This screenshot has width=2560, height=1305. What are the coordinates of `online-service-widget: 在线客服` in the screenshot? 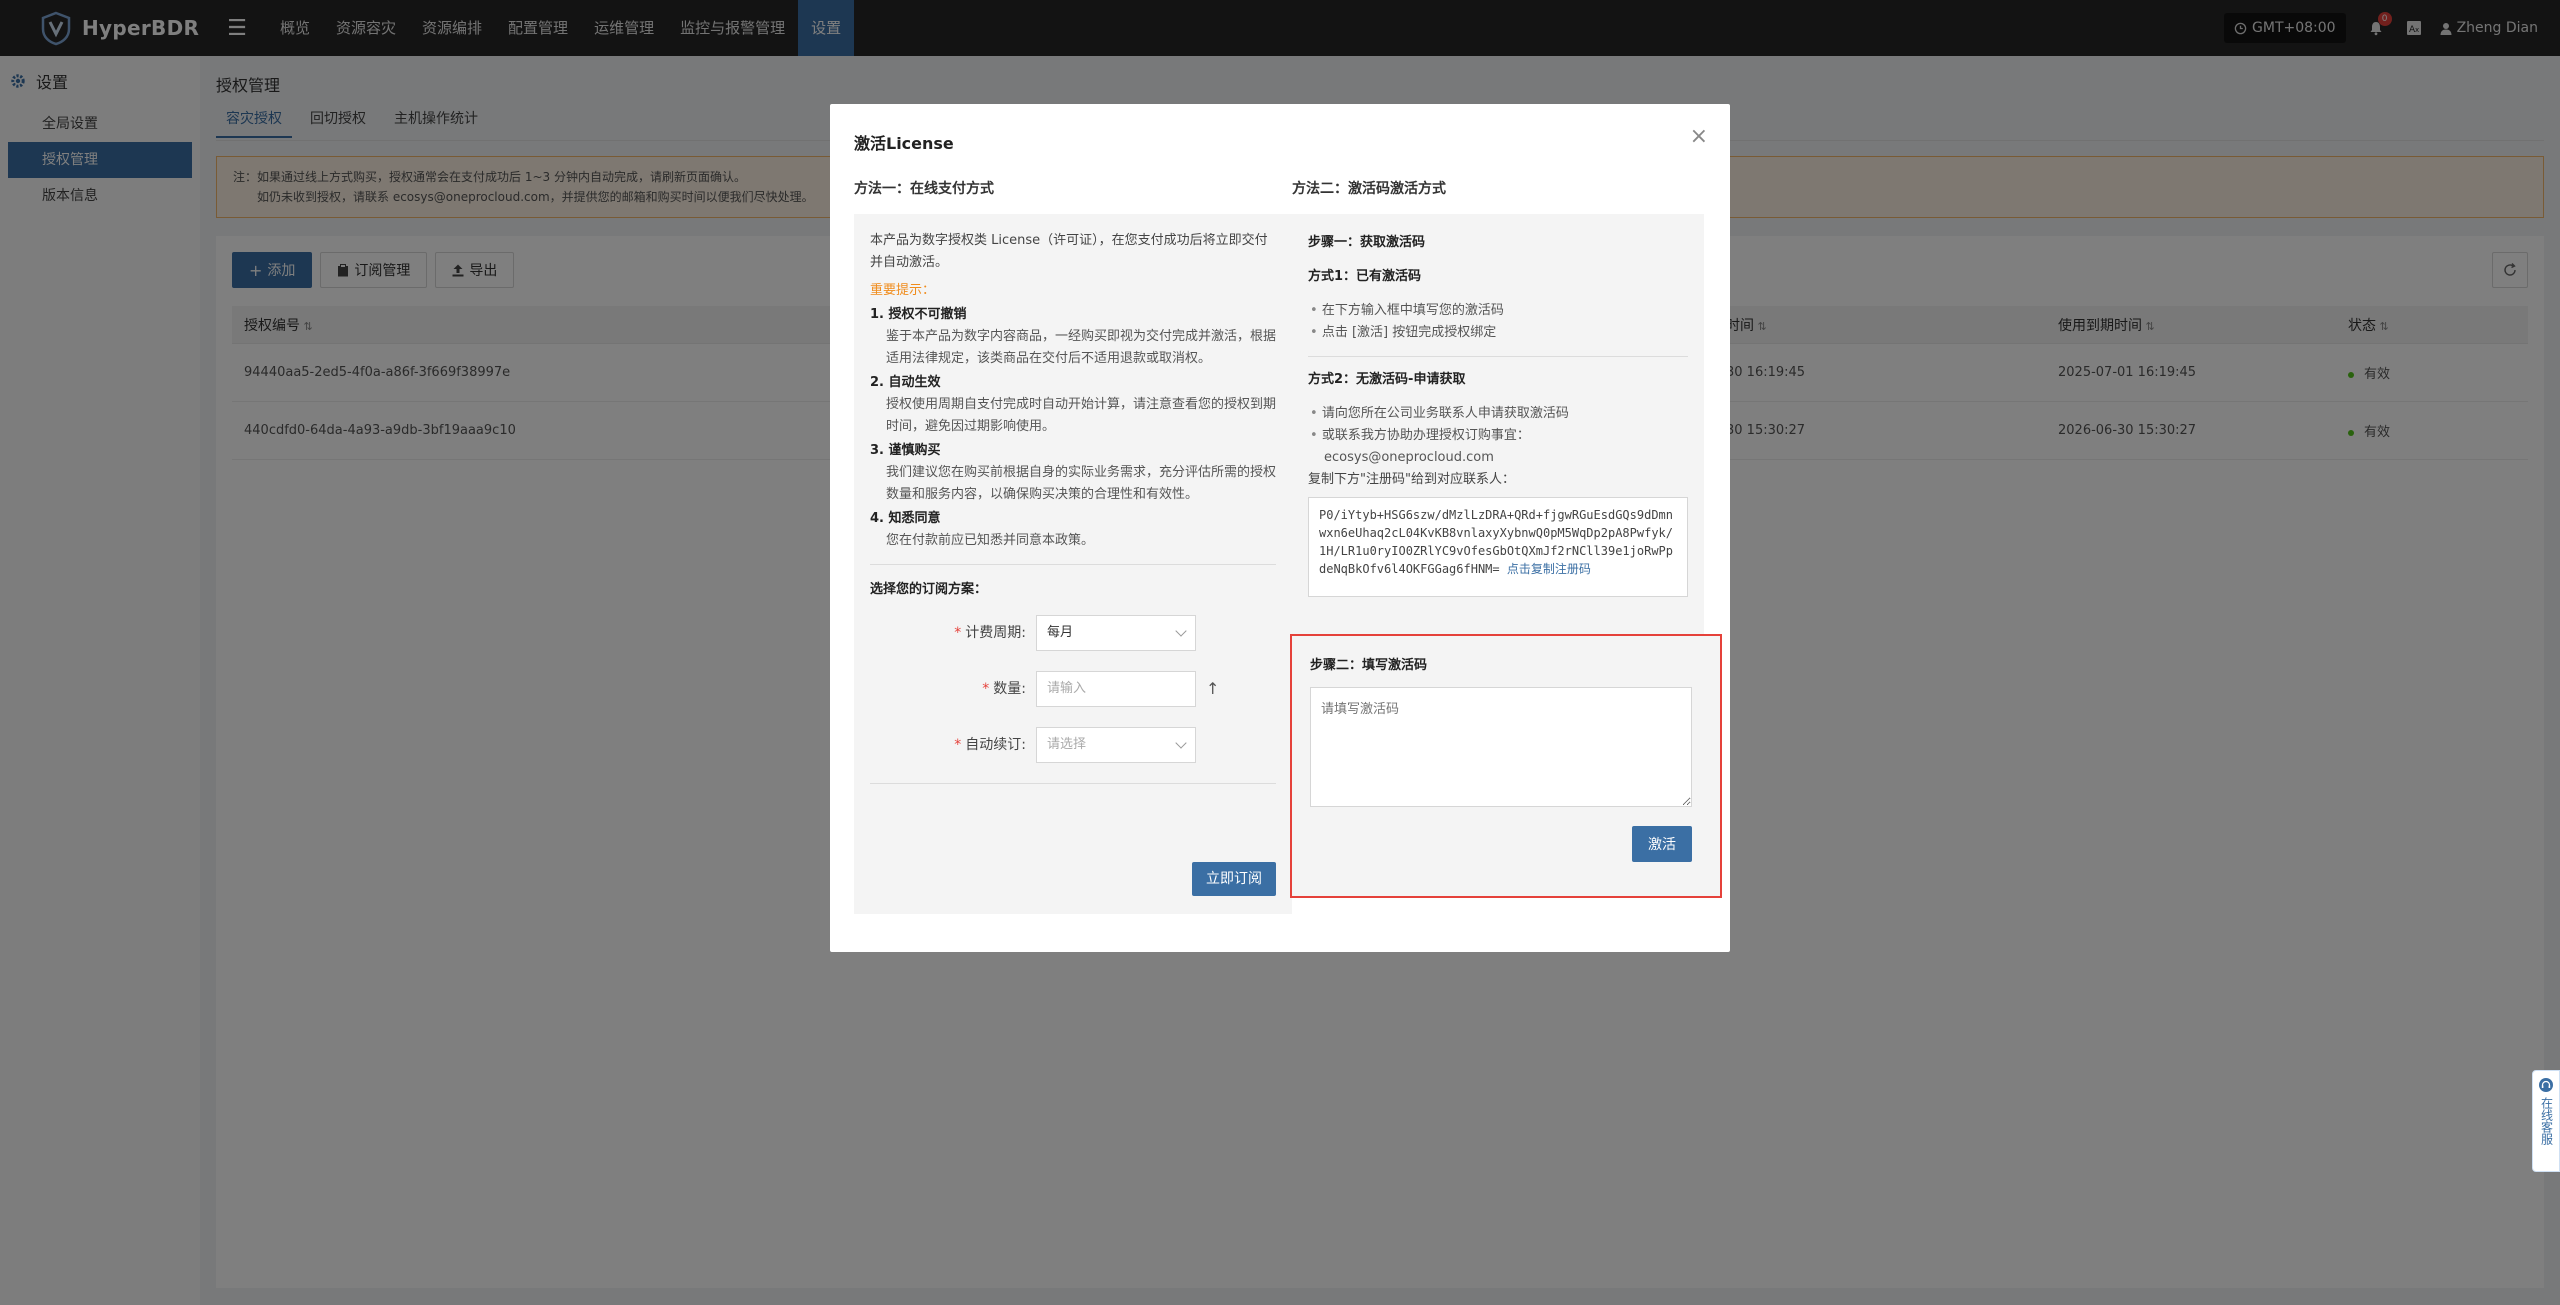 It's located at (2546, 1121).